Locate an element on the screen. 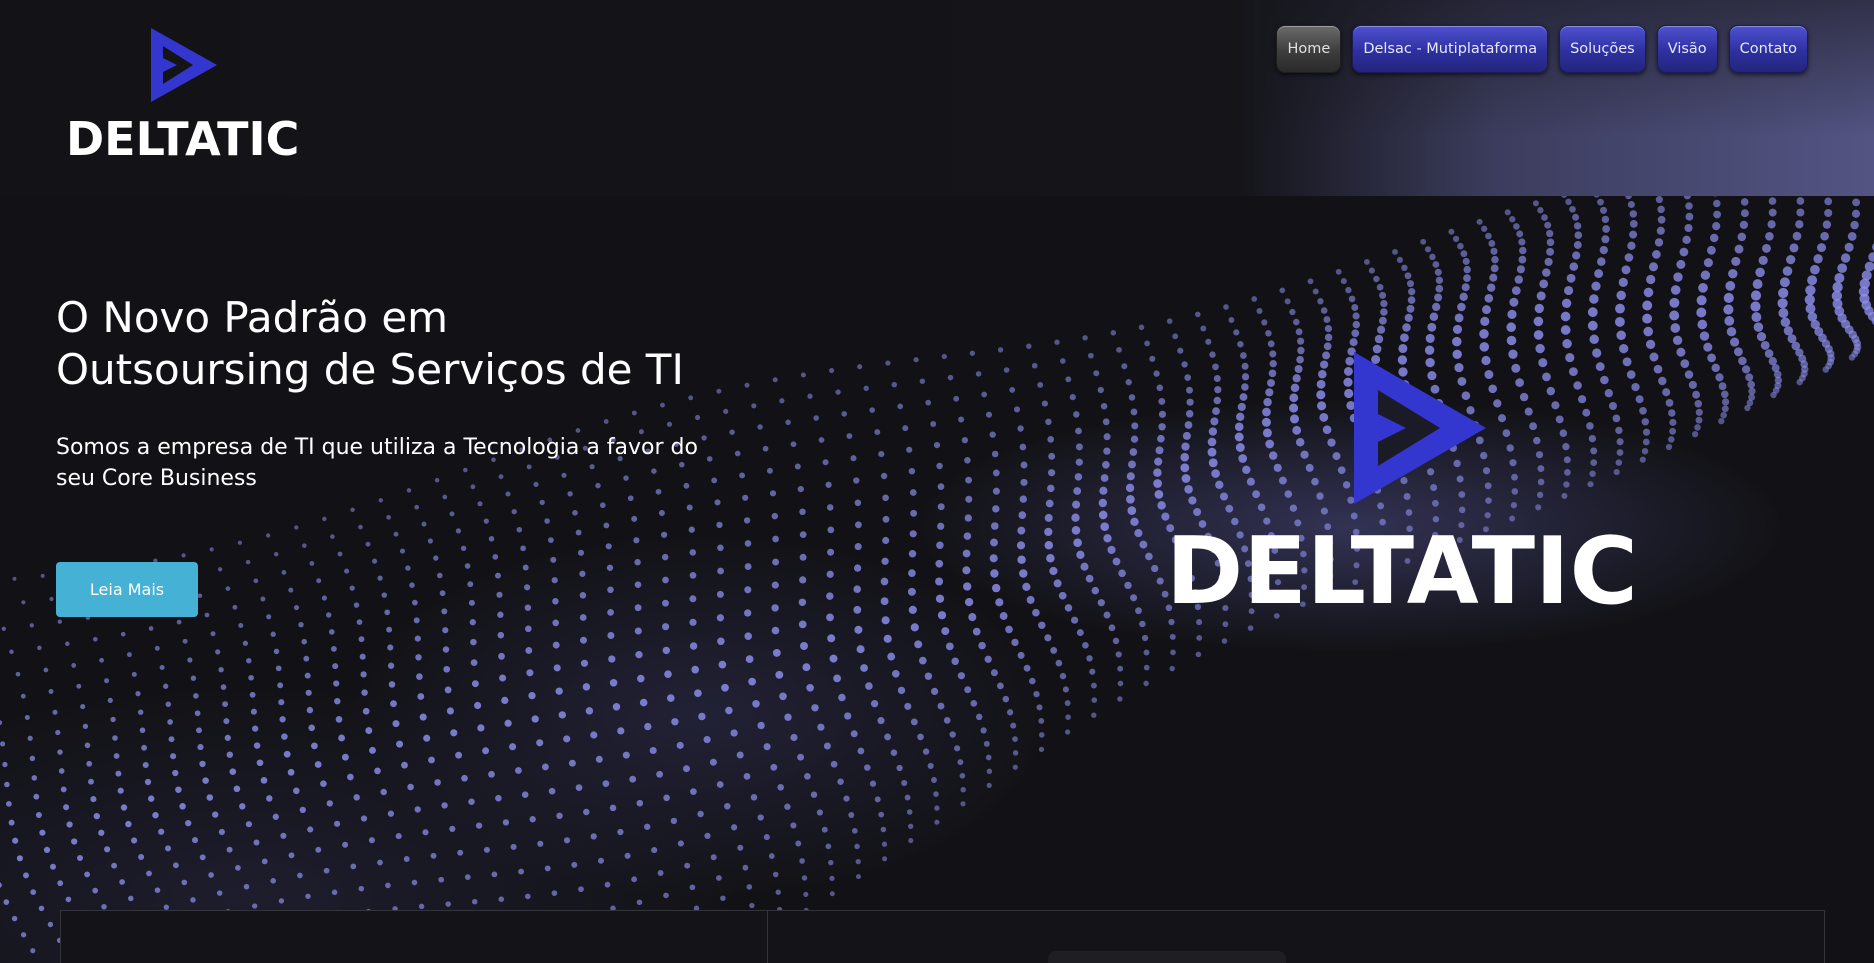  header-logo: DELTATIC is located at coordinates (186, 95).